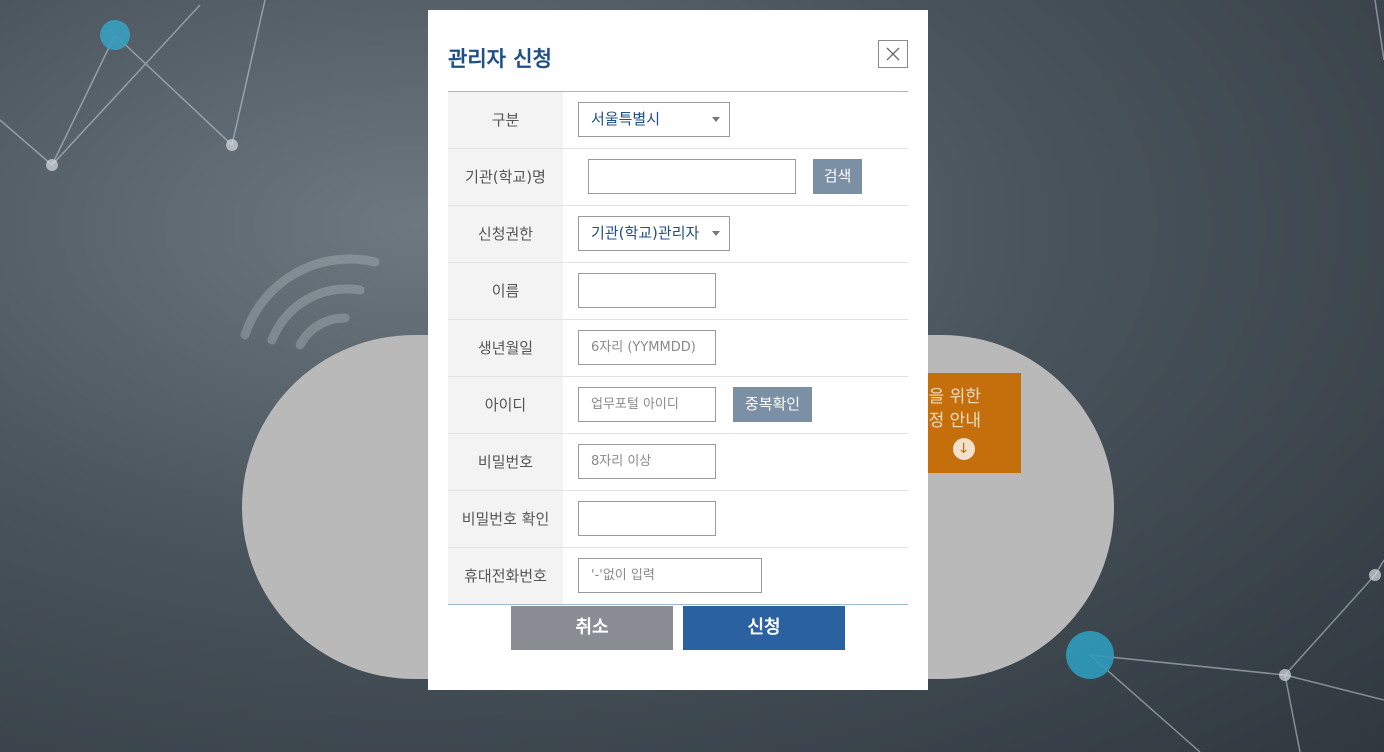 The image size is (1384, 752). I want to click on close-icon, so click(893, 54).